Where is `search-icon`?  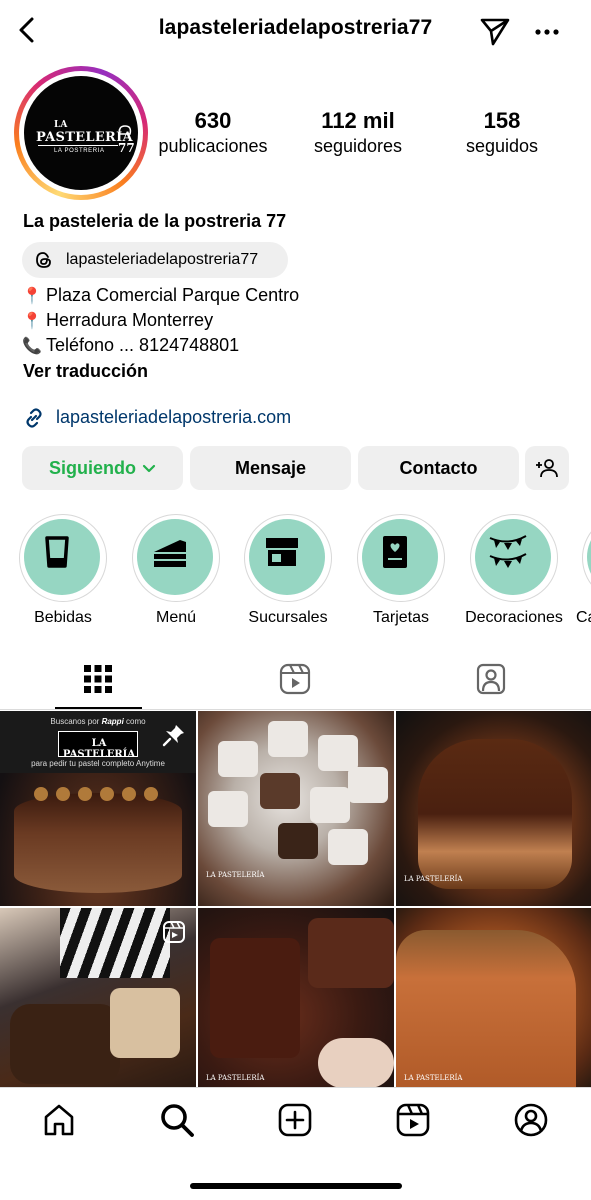
search-icon is located at coordinates (177, 1120).